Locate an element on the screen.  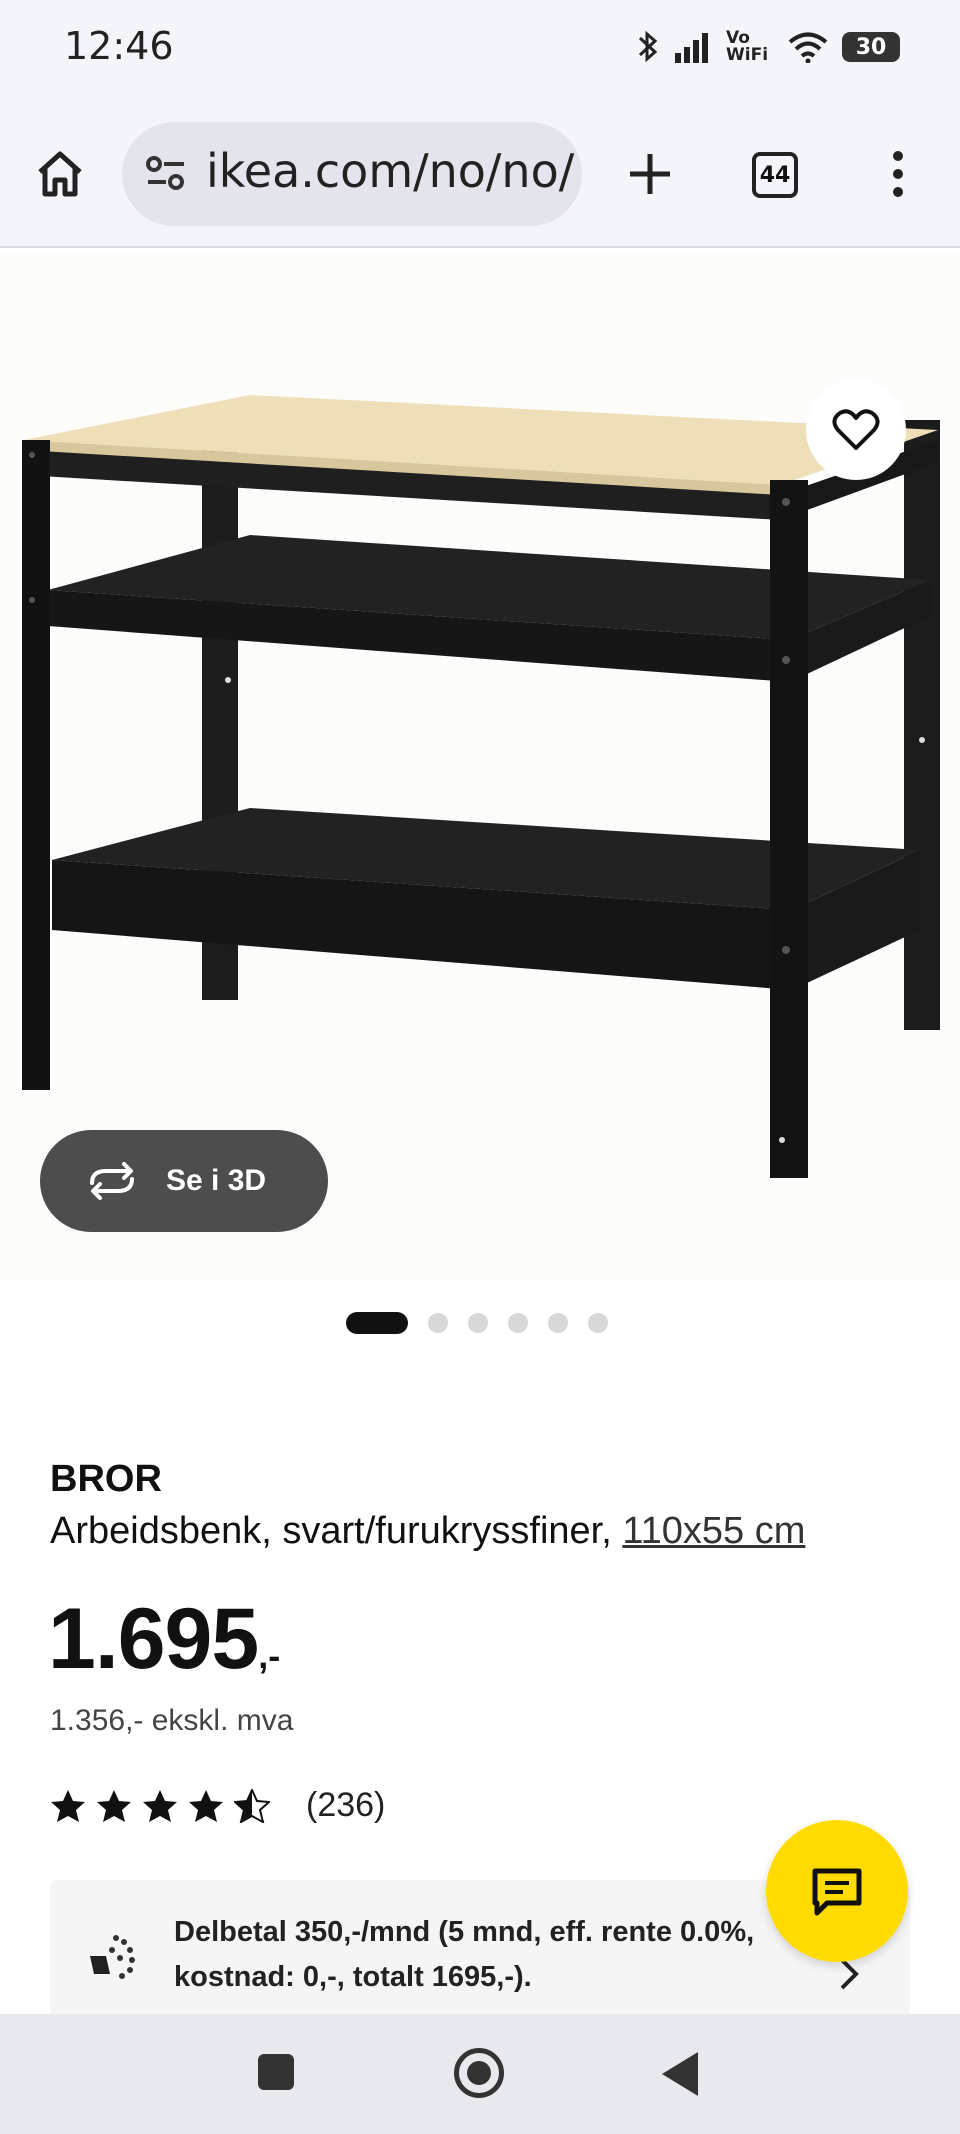
product-price: 1.695,- is located at coordinates (164, 1639).